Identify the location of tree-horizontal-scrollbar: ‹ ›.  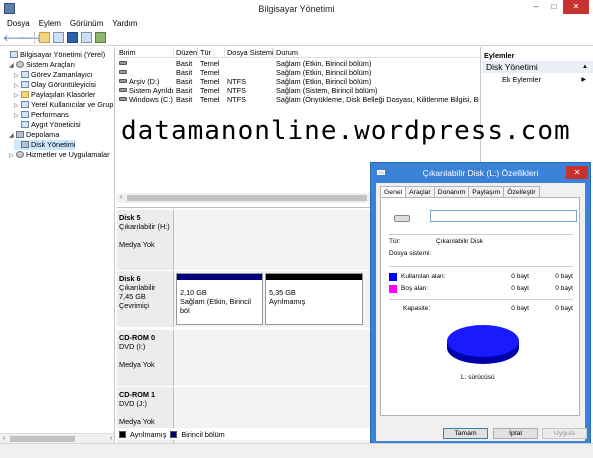
(57, 438).